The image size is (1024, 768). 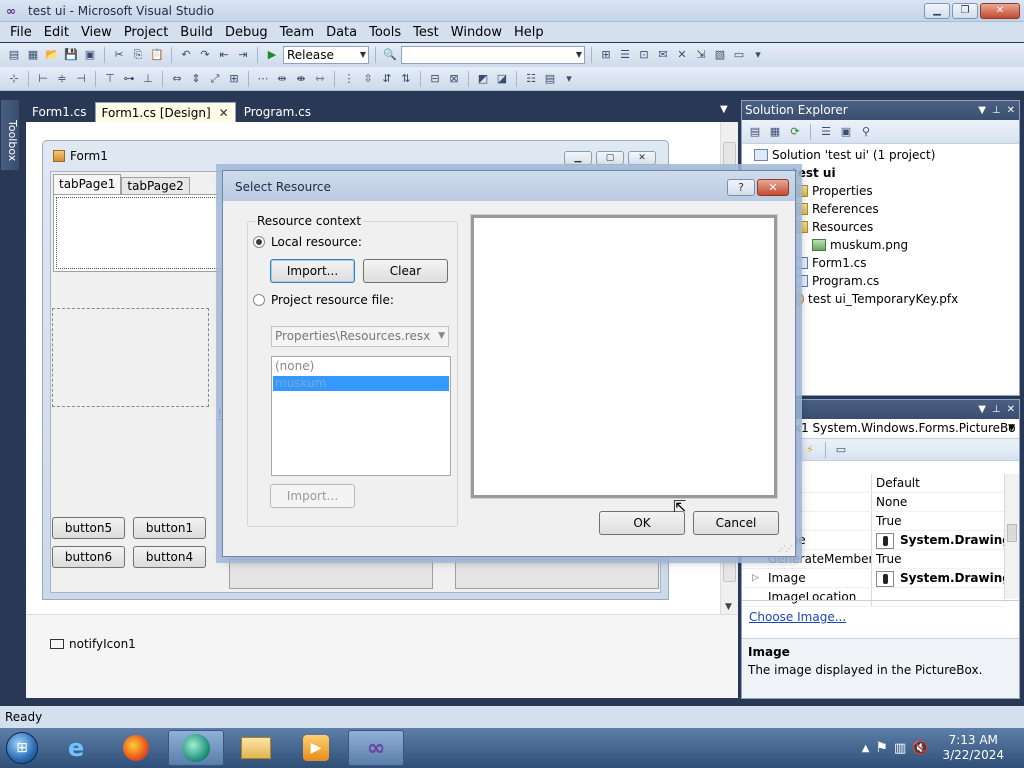 What do you see at coordinates (385, 32) in the screenshot?
I see `menu-tools: Tools` at bounding box center [385, 32].